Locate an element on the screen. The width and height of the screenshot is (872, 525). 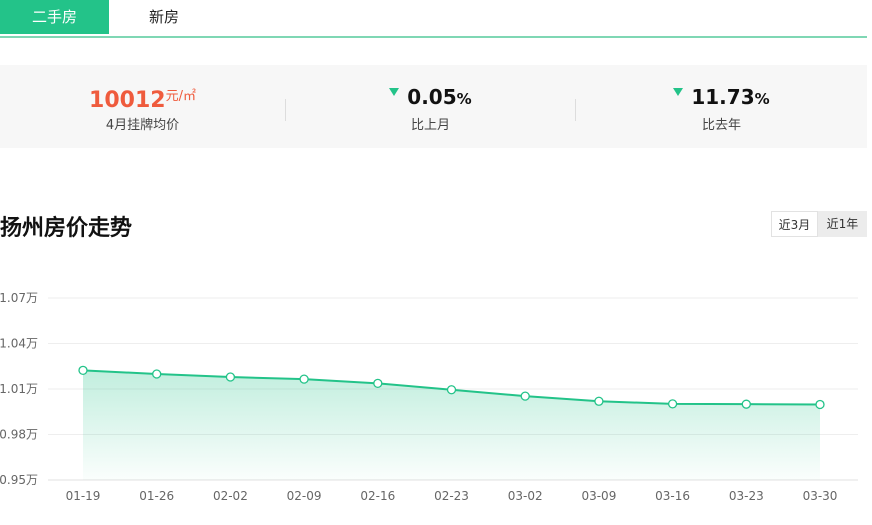
x-tick-label: 02-09 is located at coordinates (304, 496).